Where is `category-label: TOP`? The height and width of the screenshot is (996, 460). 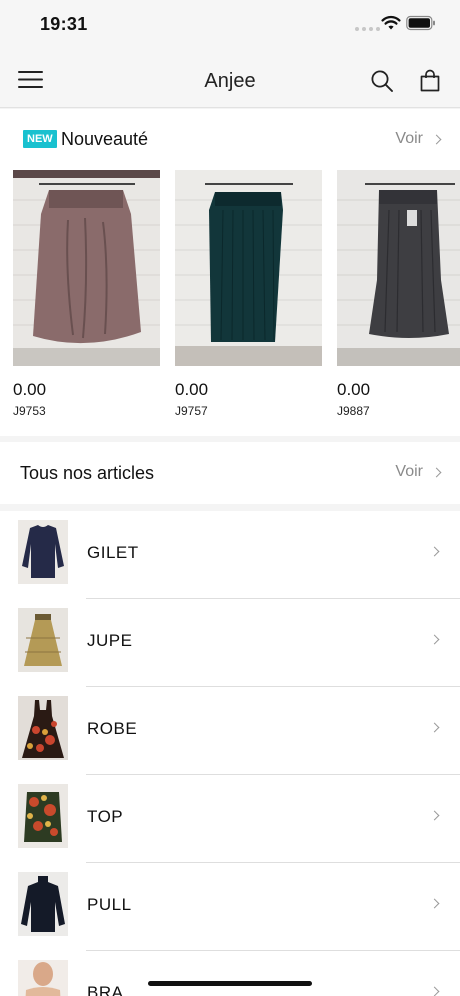
category-label: TOP is located at coordinates (105, 816).